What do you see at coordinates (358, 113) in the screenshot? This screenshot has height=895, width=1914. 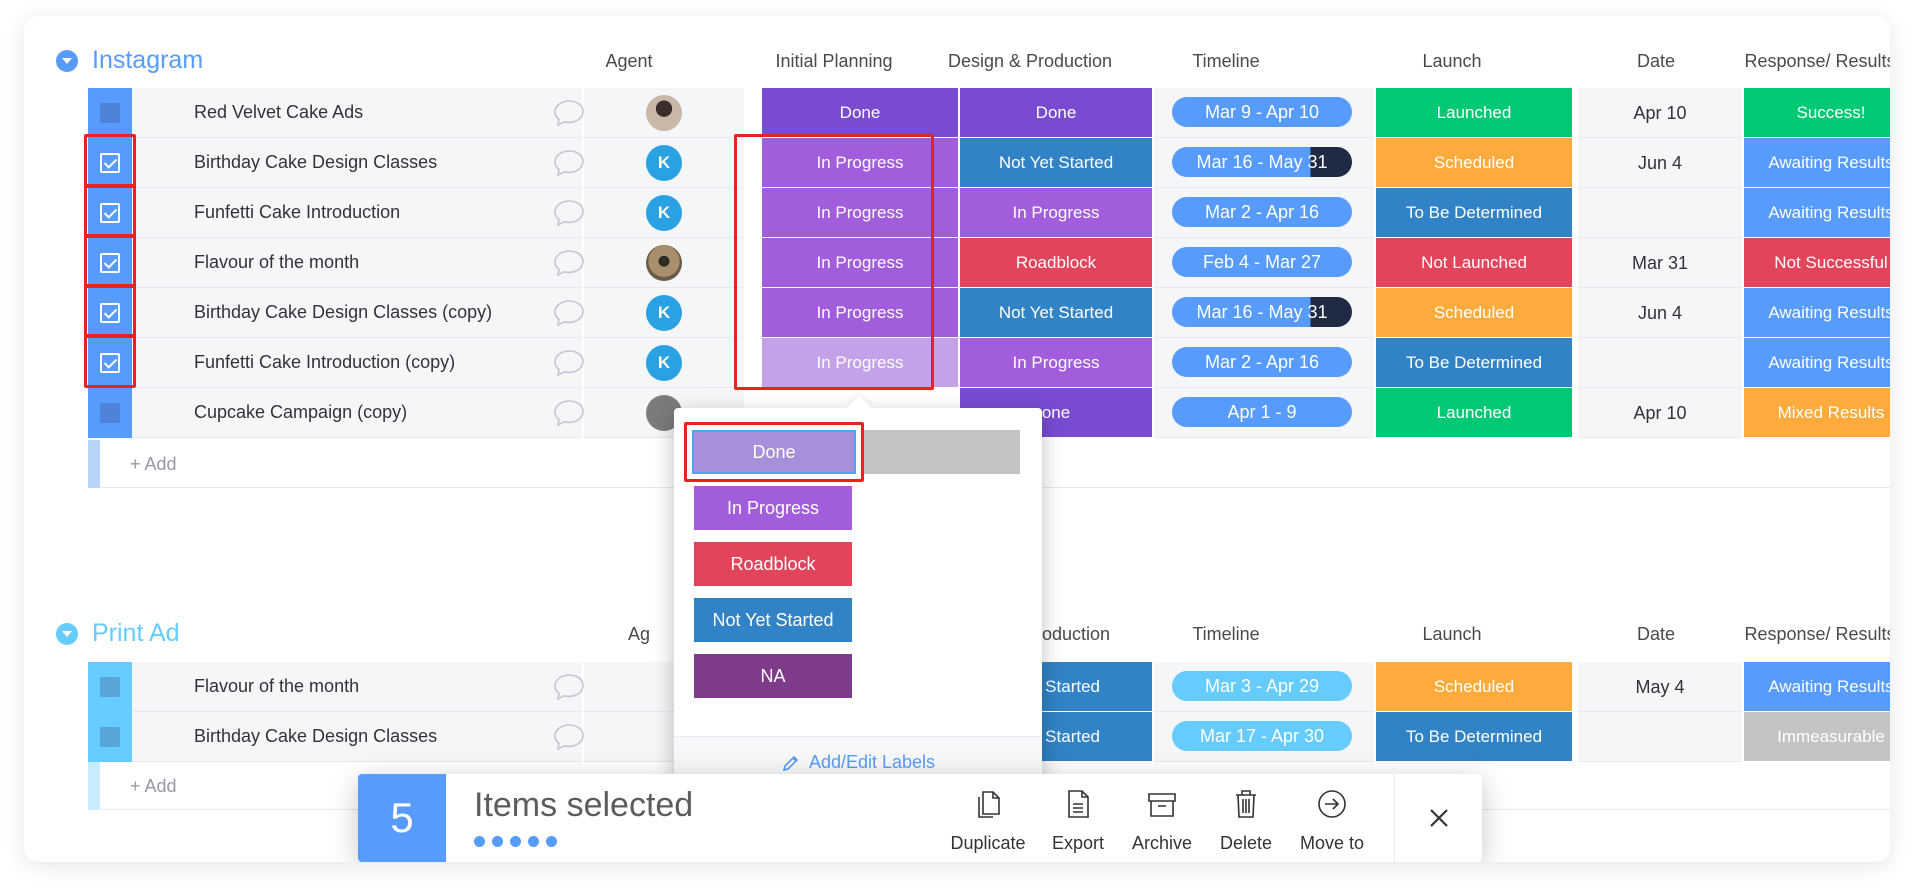 I see `item-name-cell: Red Velvet Cake Ads` at bounding box center [358, 113].